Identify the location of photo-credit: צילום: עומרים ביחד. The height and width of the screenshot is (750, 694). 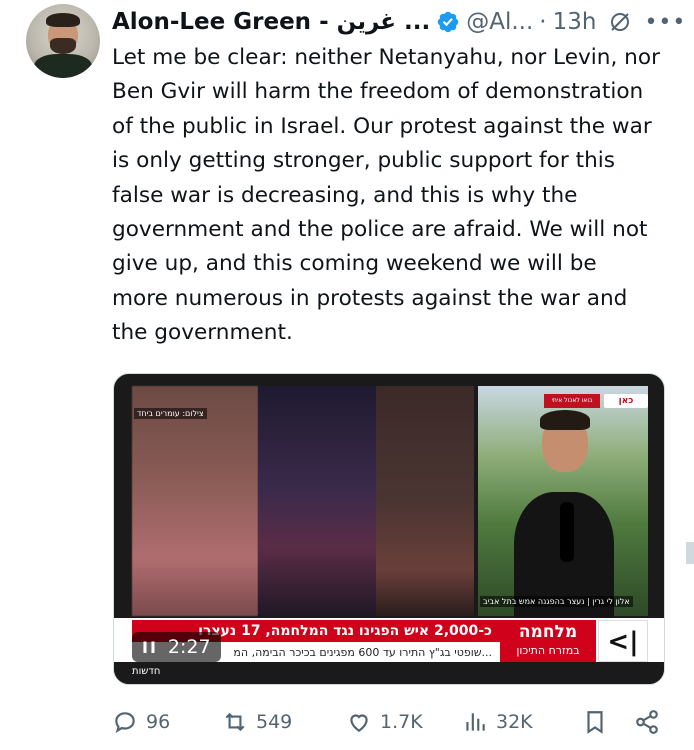
(170, 413).